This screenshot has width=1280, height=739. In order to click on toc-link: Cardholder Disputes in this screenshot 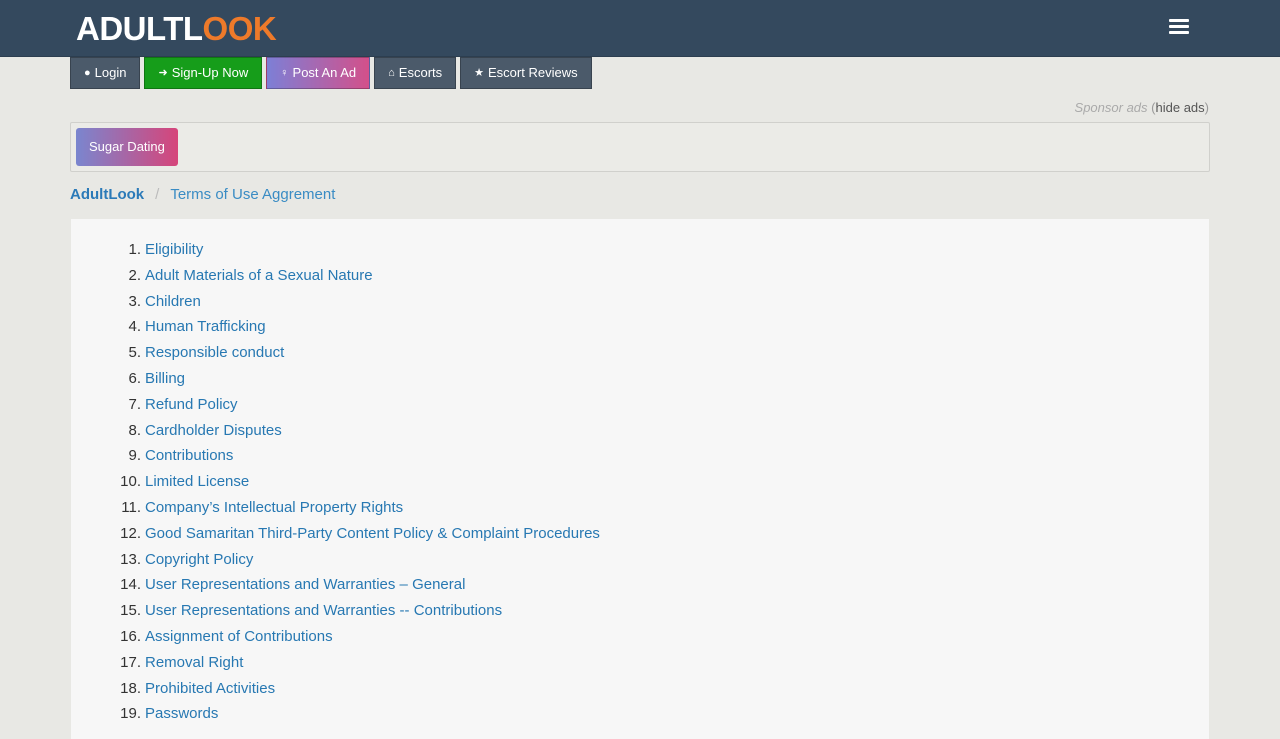, I will do `click(213, 431)`.